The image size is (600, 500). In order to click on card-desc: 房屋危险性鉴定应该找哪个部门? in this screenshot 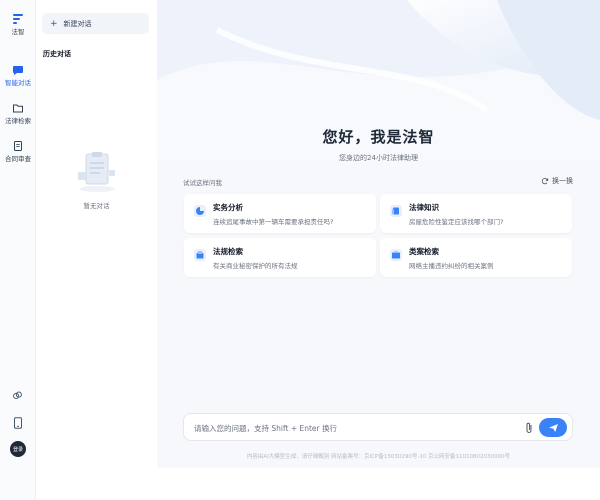, I will do `click(456, 222)`.